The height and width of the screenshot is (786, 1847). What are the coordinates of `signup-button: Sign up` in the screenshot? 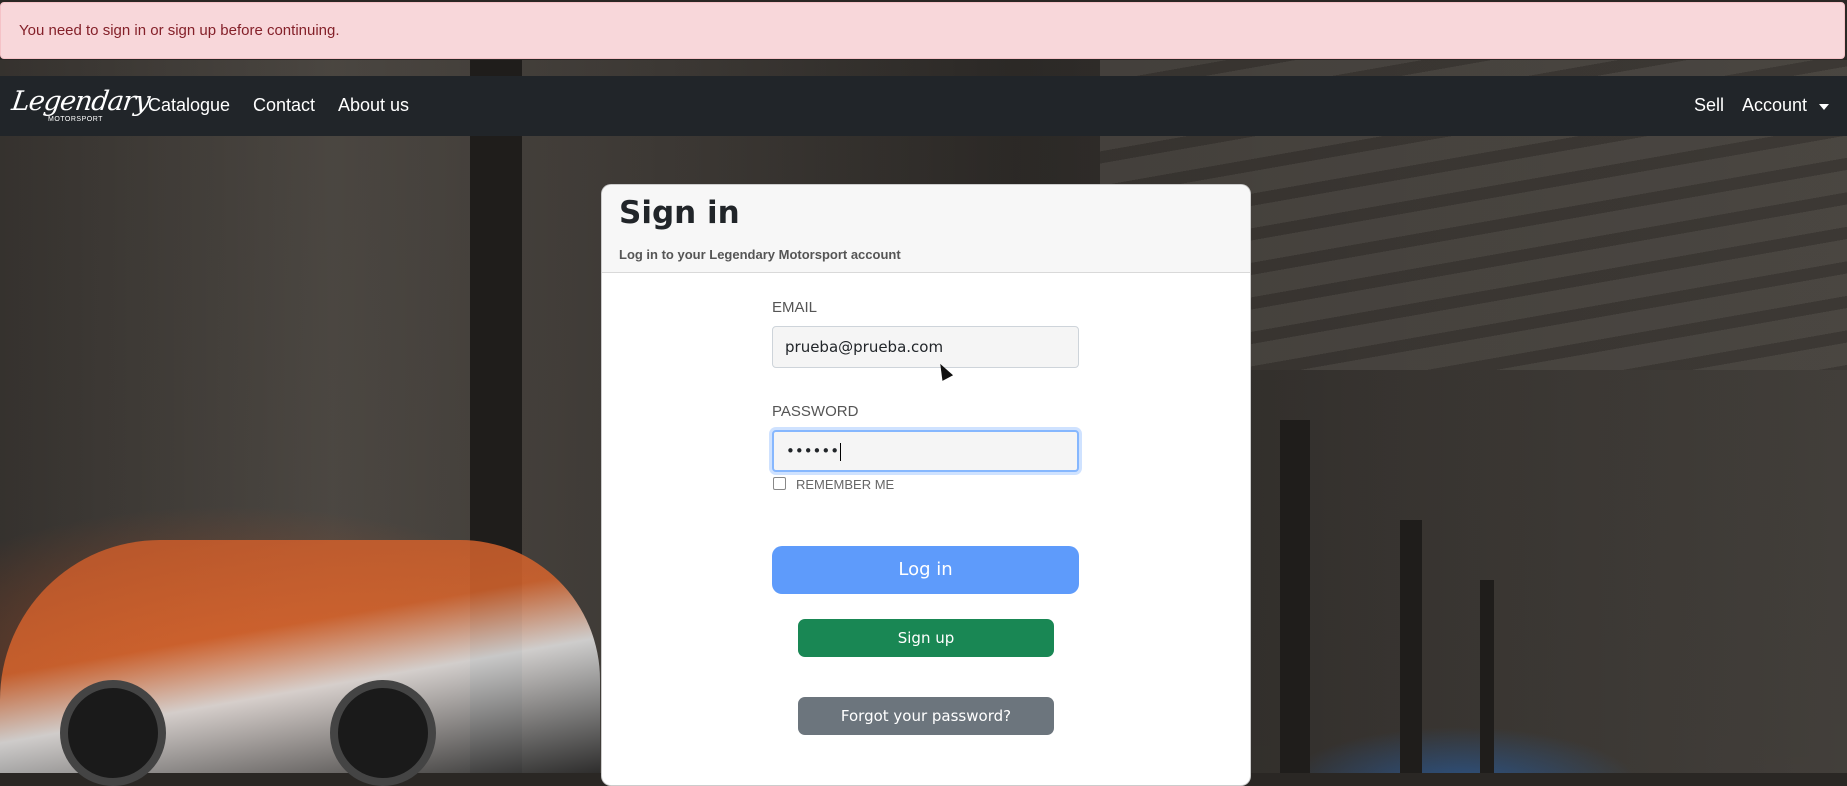 It's located at (926, 638).